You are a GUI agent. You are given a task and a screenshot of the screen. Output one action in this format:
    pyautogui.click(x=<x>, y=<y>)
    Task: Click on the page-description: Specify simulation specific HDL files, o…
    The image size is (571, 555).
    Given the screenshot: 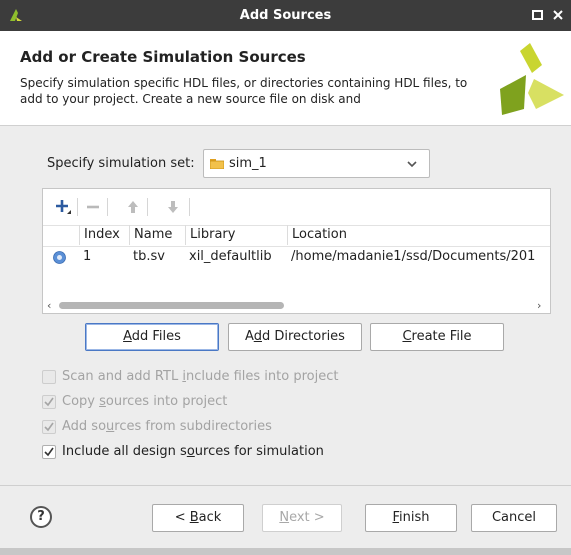 What is the action you would take?
    pyautogui.click(x=244, y=91)
    